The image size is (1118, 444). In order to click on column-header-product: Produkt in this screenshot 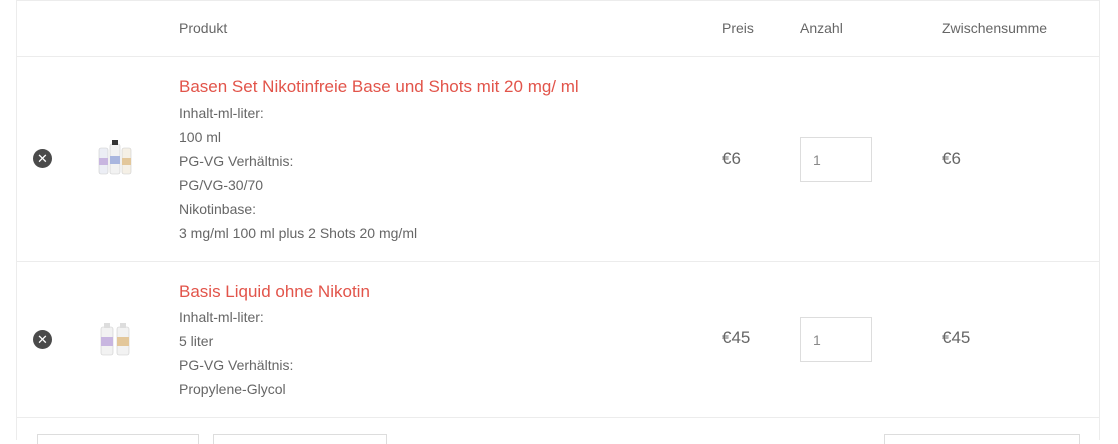, I will do `click(203, 28)`.